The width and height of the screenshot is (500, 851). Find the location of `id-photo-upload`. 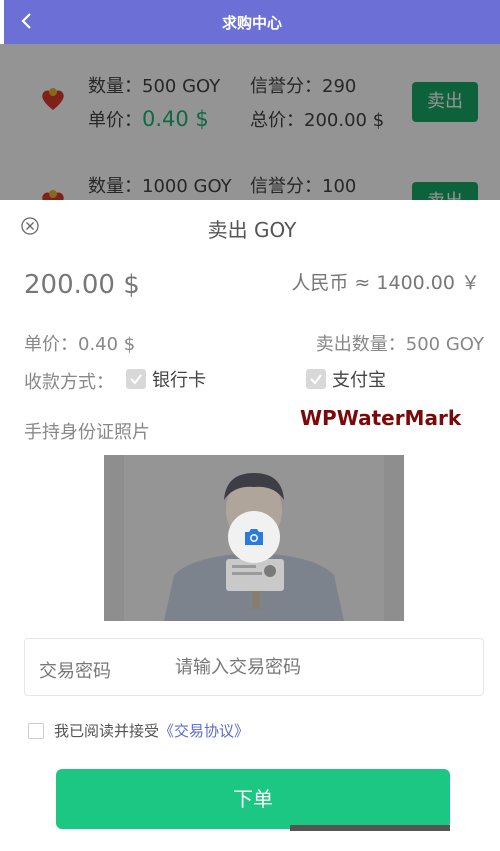

id-photo-upload is located at coordinates (254, 538).